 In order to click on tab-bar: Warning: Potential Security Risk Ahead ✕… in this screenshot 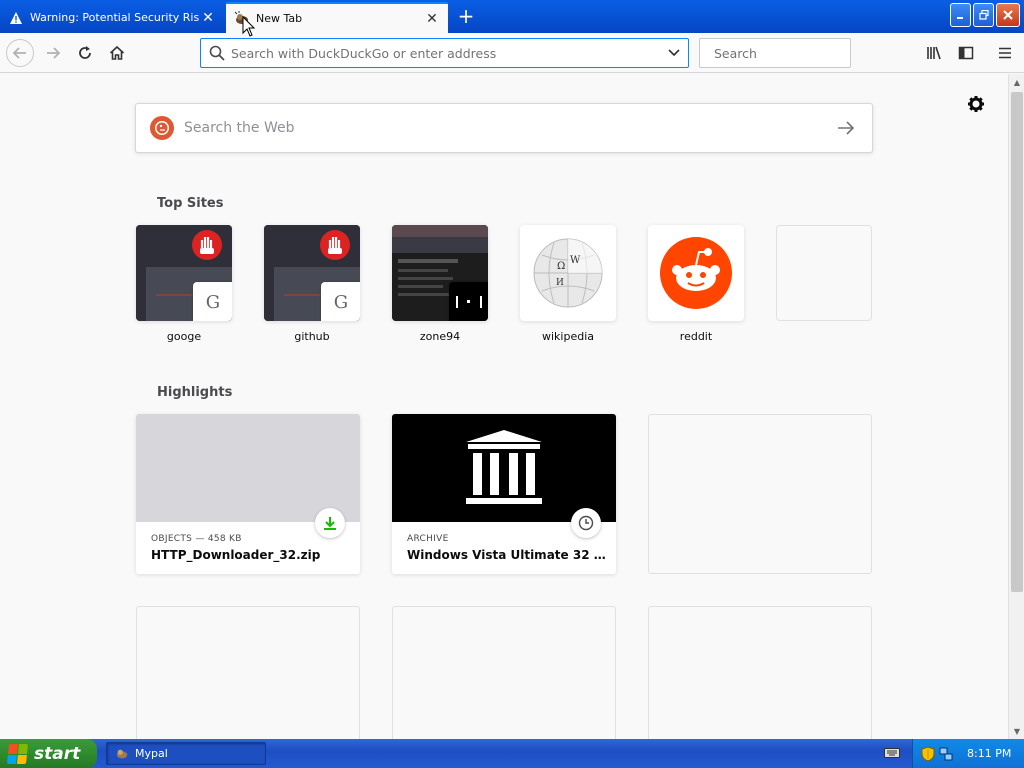, I will do `click(512, 16)`.